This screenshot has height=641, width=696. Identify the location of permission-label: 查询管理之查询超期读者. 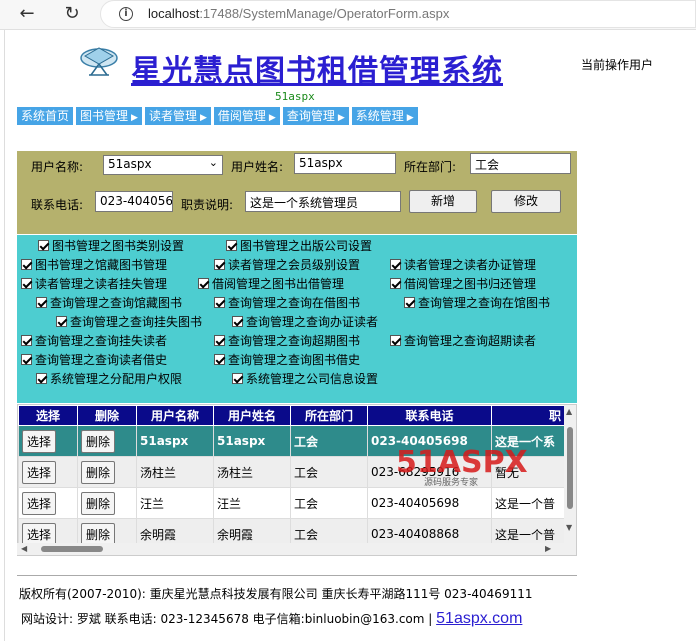
(470, 341).